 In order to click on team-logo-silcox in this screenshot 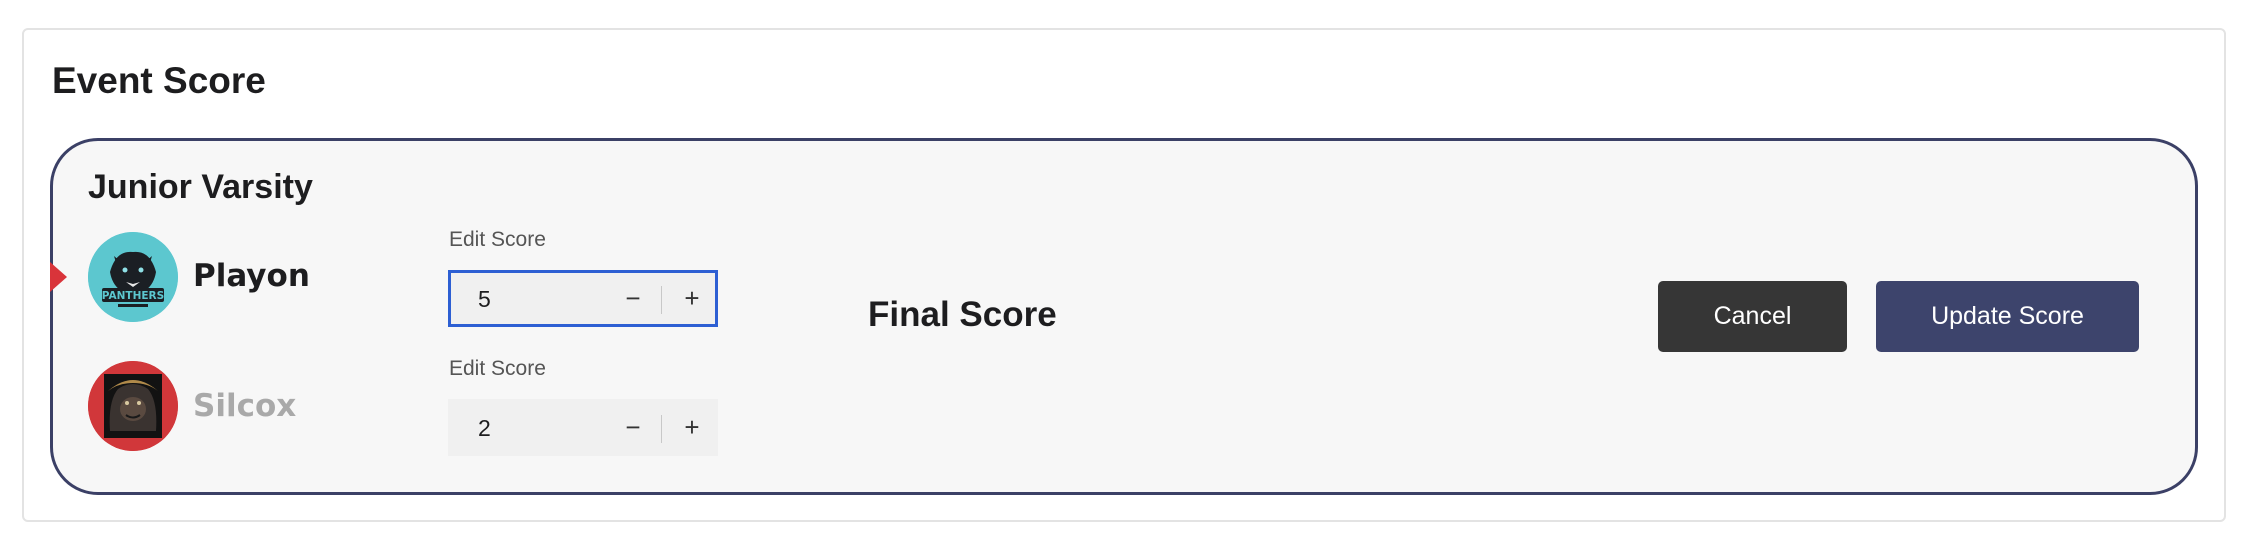, I will do `click(133, 406)`.